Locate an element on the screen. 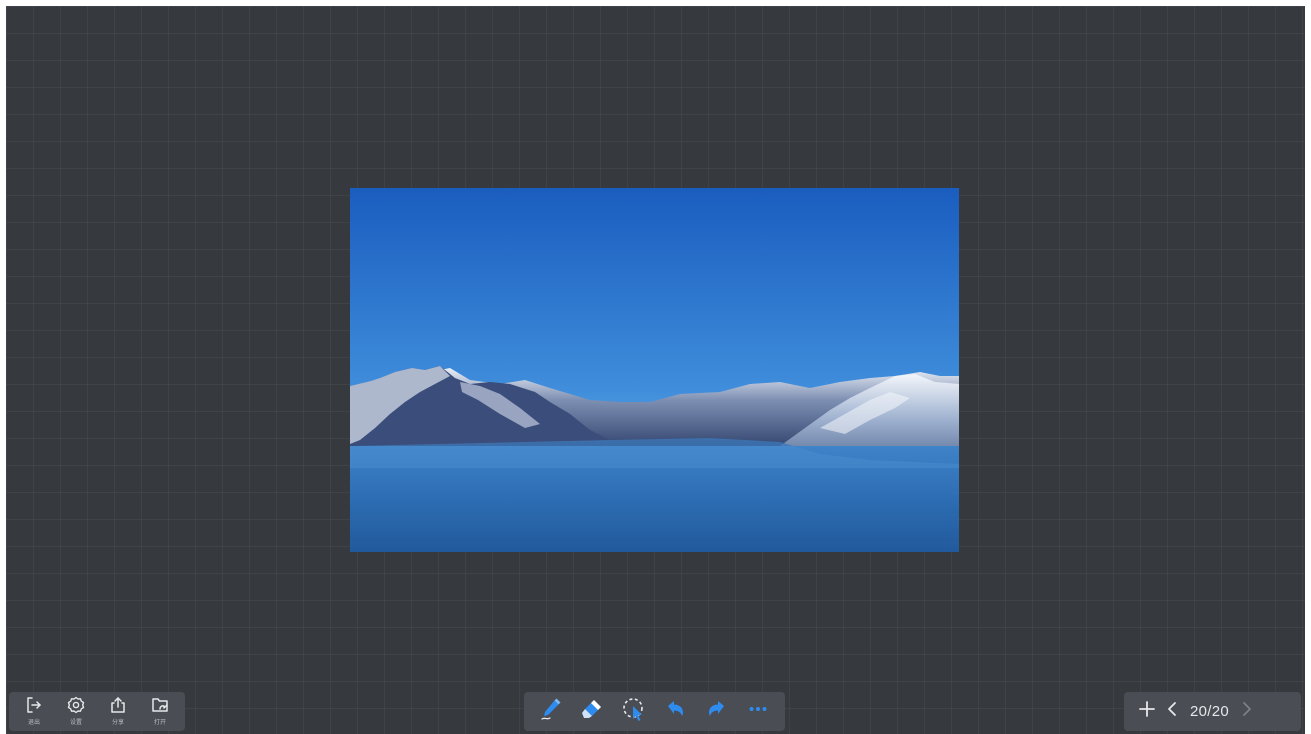 This screenshot has height=734, width=1311. next-page-button is located at coordinates (1246, 712).